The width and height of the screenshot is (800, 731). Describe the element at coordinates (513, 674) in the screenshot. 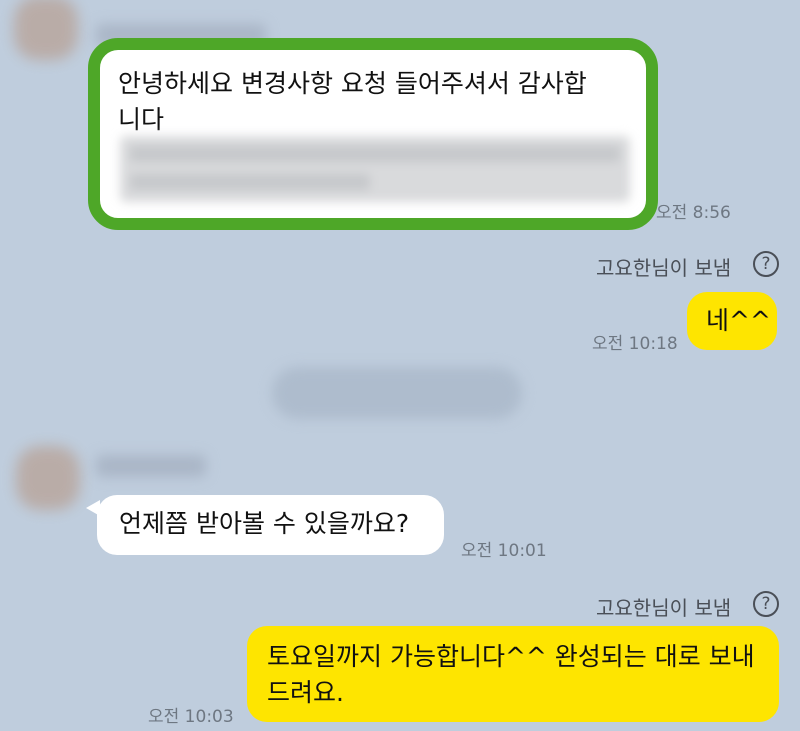

I see `message-4-bubble: 토요일까지 가능합니다^^ 완성되는 대로 보내 드려요.` at that location.